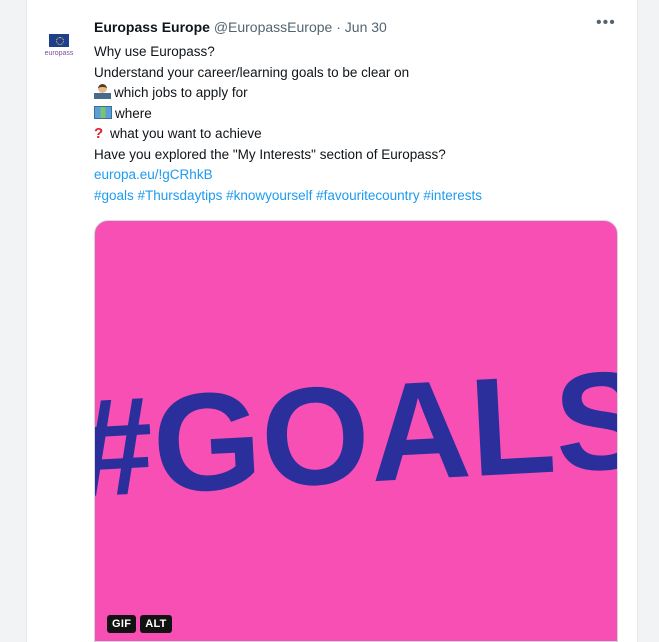 This screenshot has height=642, width=659. What do you see at coordinates (103, 112) in the screenshot?
I see `world-map-emoji-icon` at bounding box center [103, 112].